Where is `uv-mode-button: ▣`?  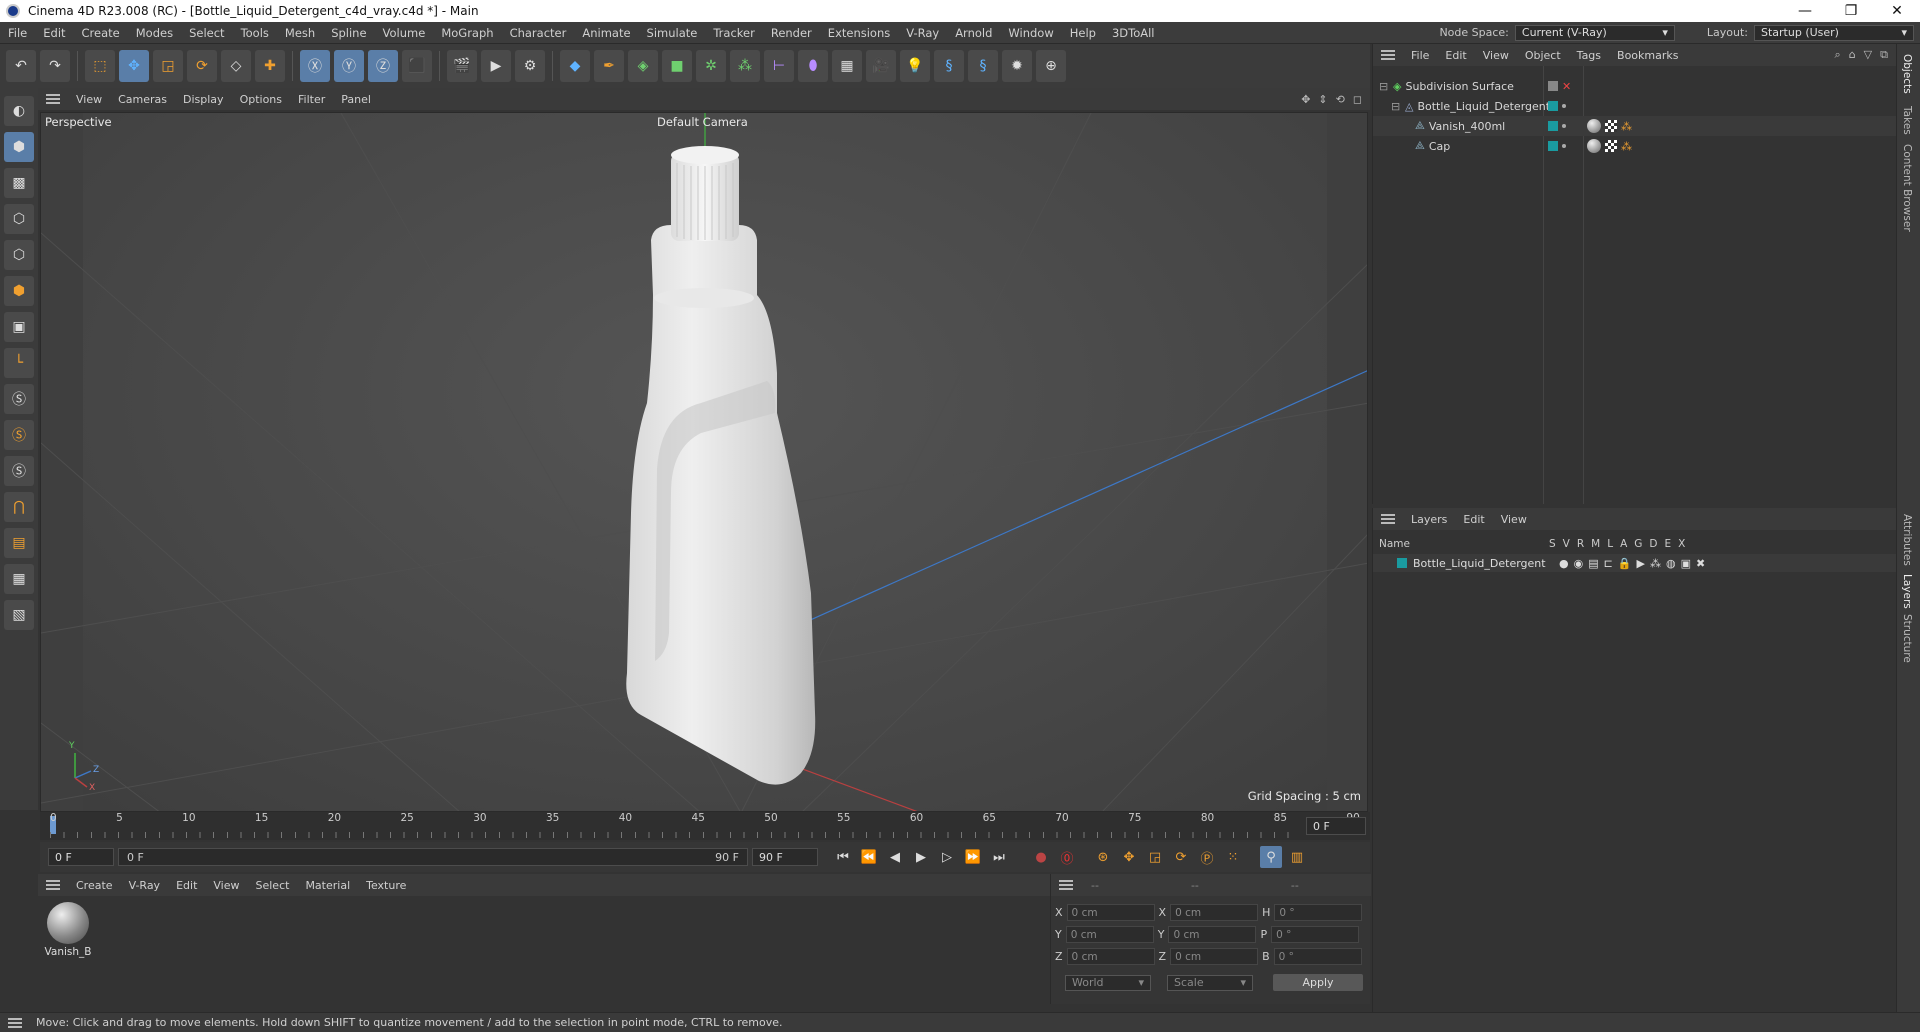
uv-mode-button: ▣ is located at coordinates (19, 327).